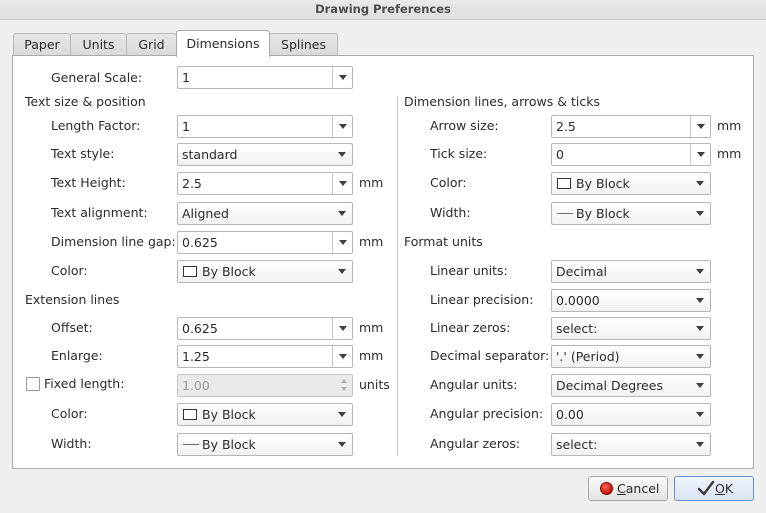 This screenshot has height=513, width=766. I want to click on cancel-mnemonic: C, so click(621, 488).